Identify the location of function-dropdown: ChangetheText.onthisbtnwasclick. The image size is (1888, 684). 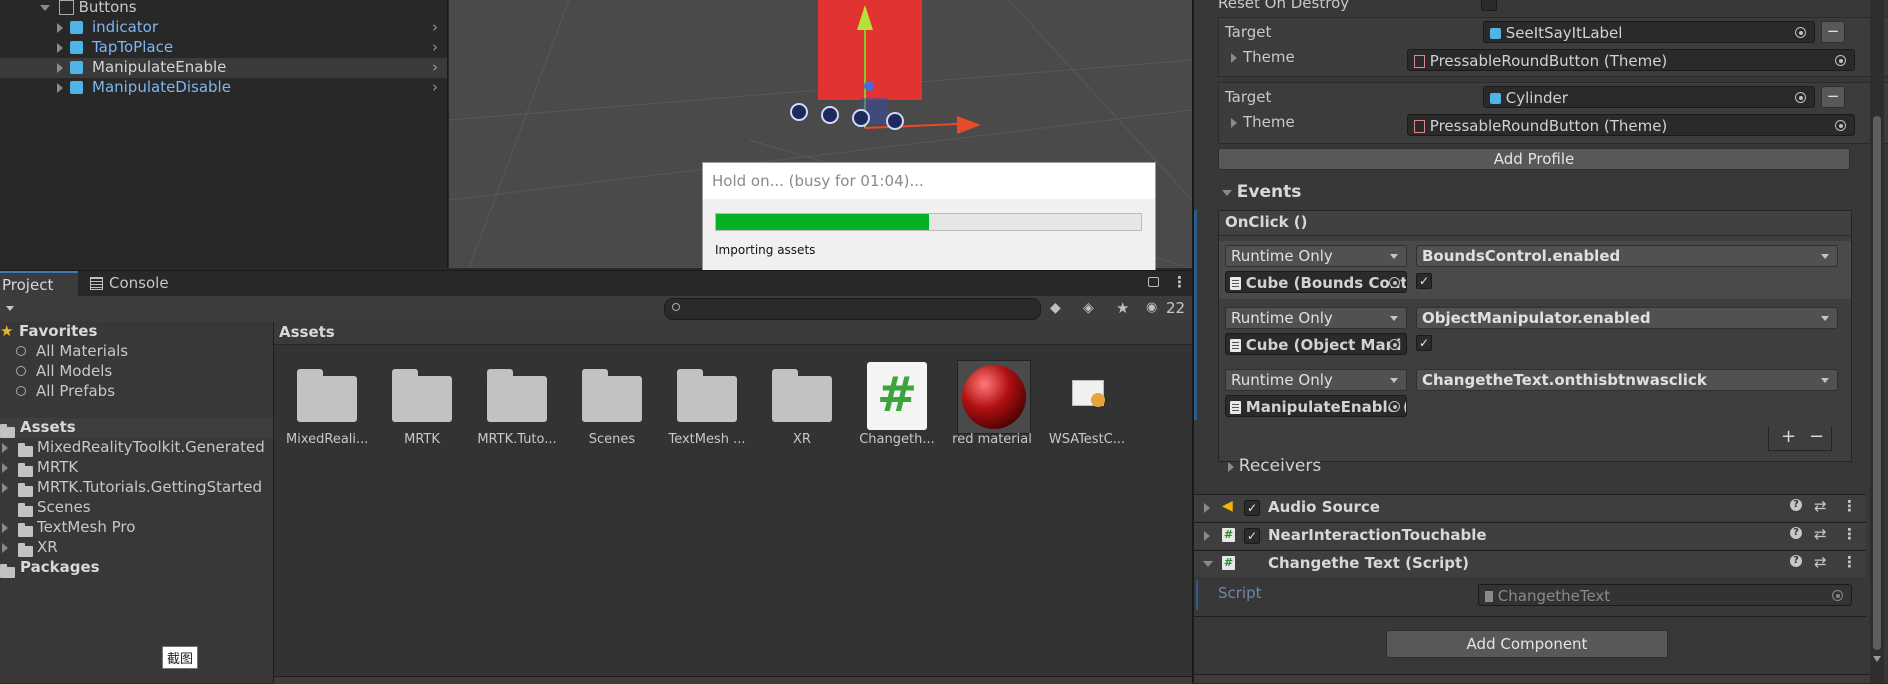
(1627, 380).